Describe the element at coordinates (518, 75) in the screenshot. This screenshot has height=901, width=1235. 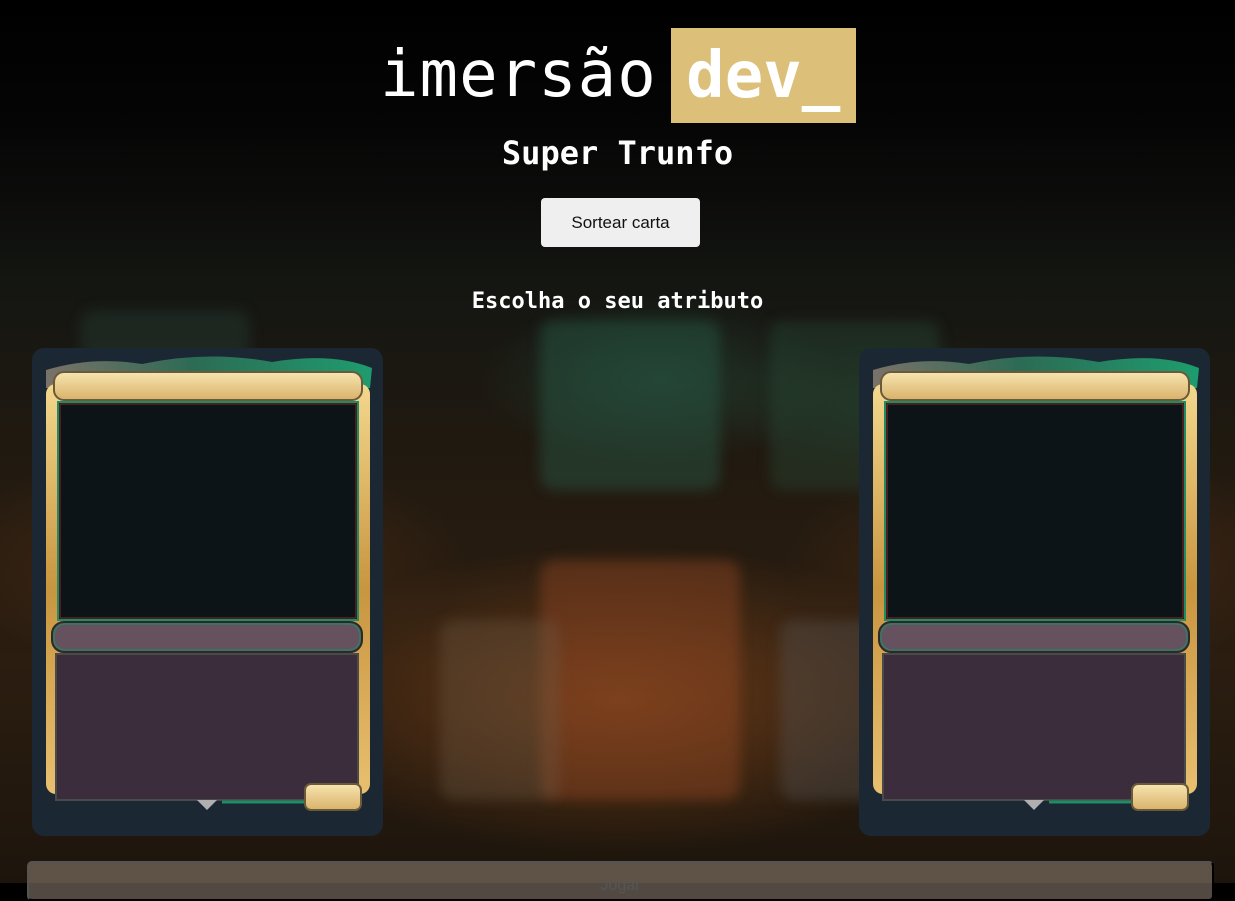
I see `logo-text-imersao: imersão` at that location.